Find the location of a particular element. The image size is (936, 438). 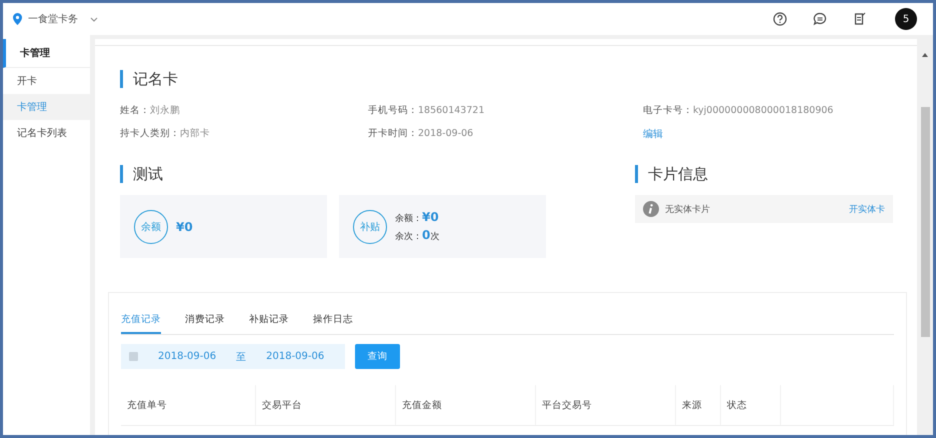

scroll-up-icon is located at coordinates (925, 55).